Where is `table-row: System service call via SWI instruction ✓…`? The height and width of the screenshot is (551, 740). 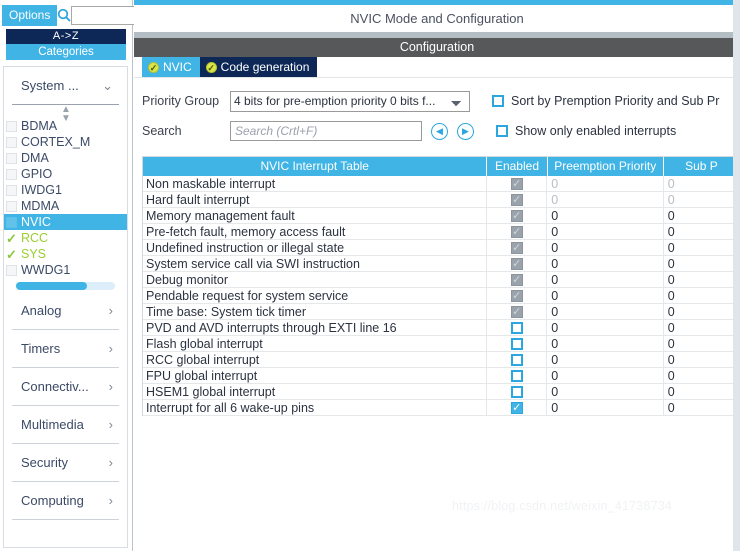
table-row: System service call via SWI instruction ✓… is located at coordinates (441, 264).